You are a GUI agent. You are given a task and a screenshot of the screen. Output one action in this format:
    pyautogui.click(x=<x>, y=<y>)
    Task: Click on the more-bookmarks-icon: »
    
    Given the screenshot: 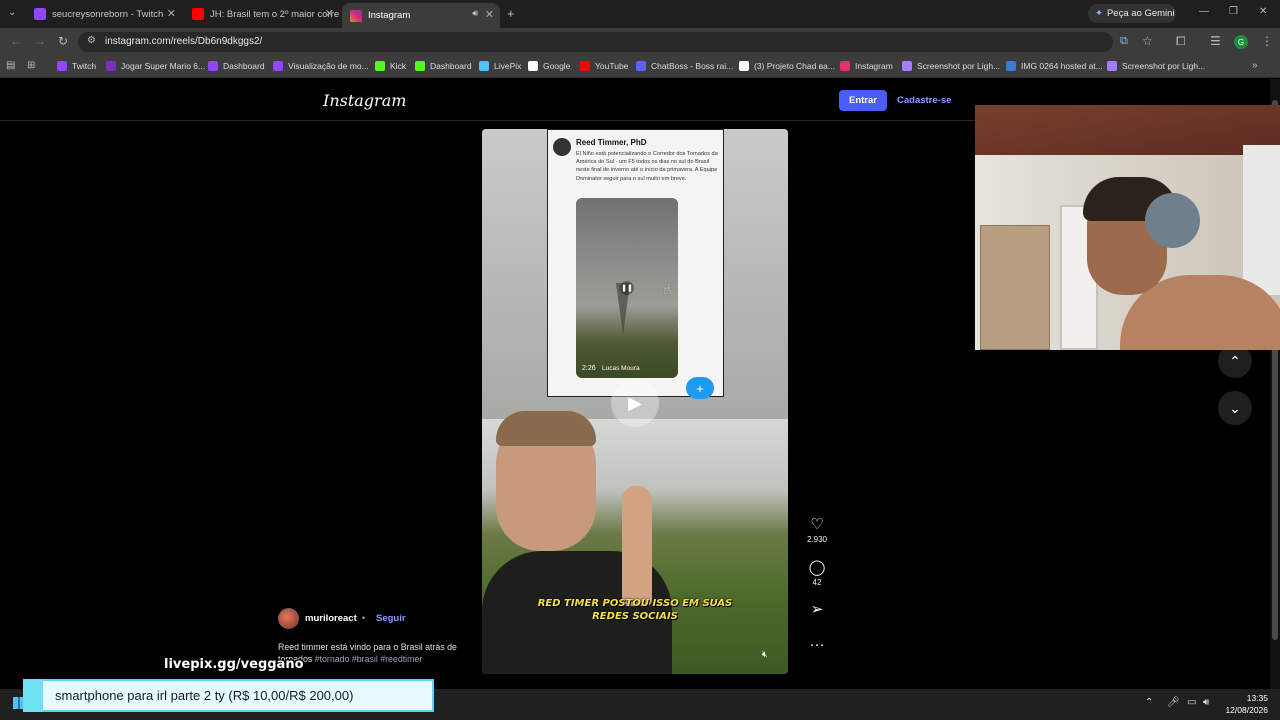 What is the action you would take?
    pyautogui.click(x=1255, y=65)
    